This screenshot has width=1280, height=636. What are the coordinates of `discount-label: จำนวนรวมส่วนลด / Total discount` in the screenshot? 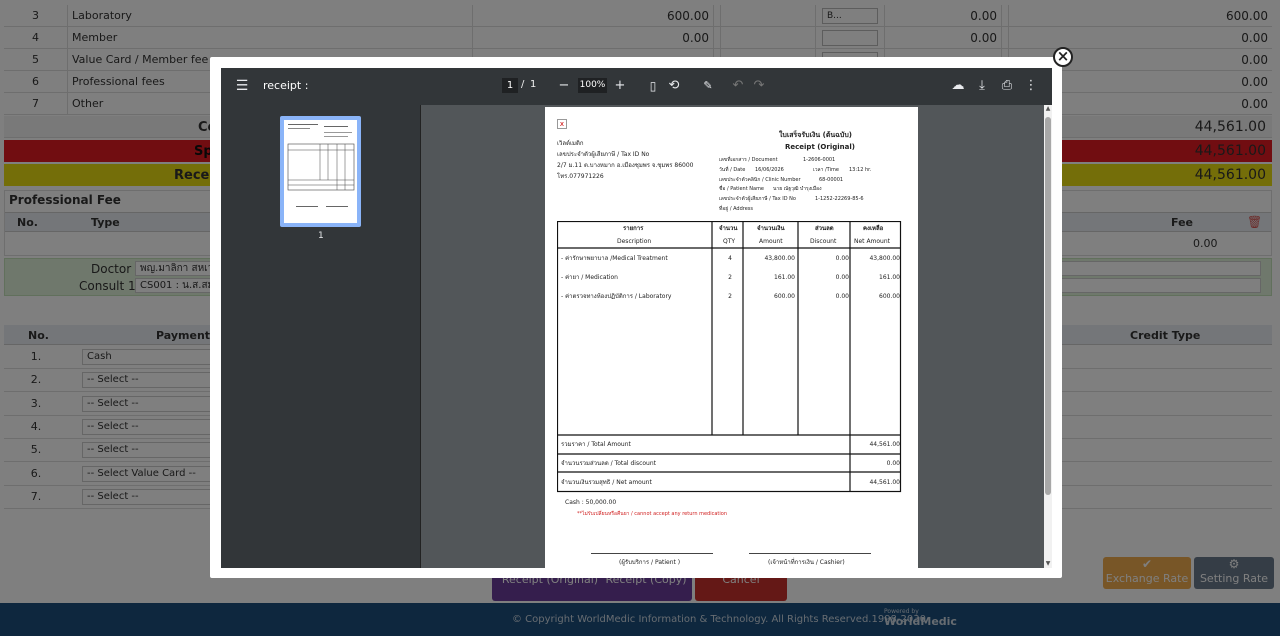 It's located at (608, 463).